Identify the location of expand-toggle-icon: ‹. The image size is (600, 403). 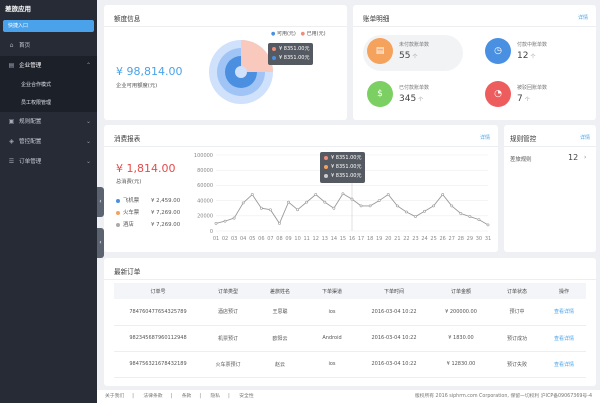
(100, 243).